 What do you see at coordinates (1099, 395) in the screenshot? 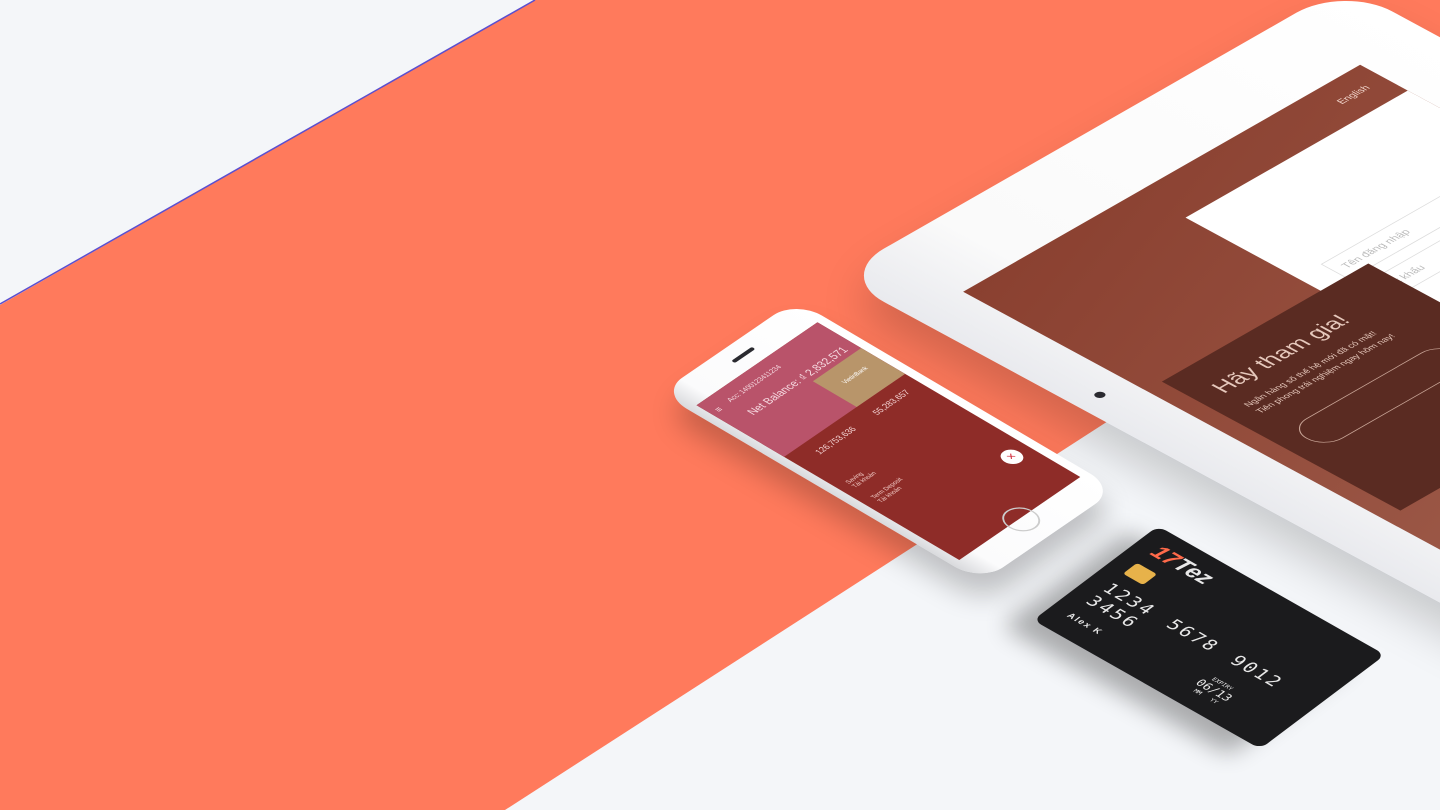
I see `camera-icon` at bounding box center [1099, 395].